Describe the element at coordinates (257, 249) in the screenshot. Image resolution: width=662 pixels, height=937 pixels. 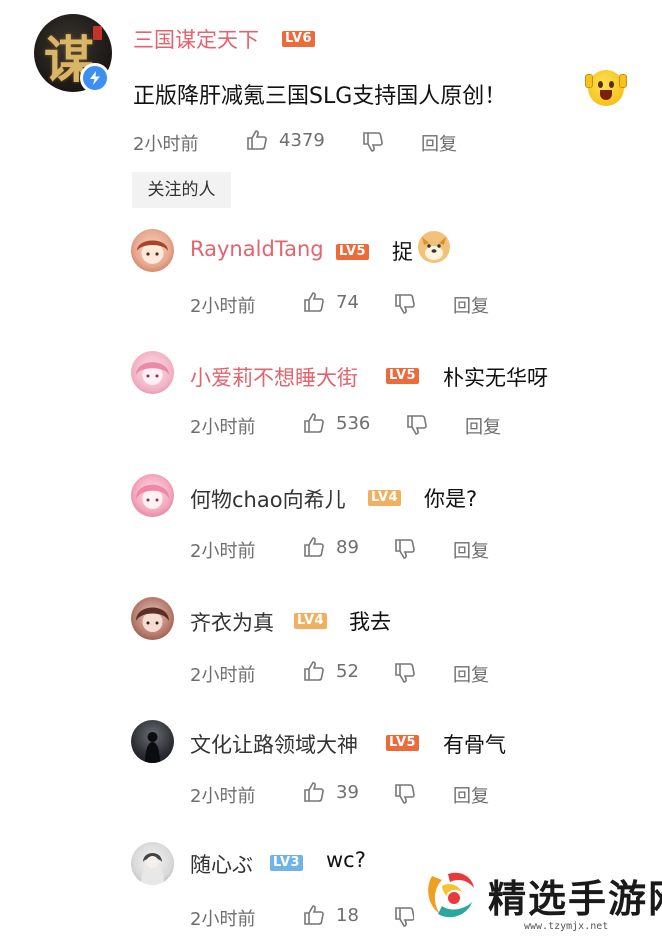
I see `username: RaynaldTang` at that location.